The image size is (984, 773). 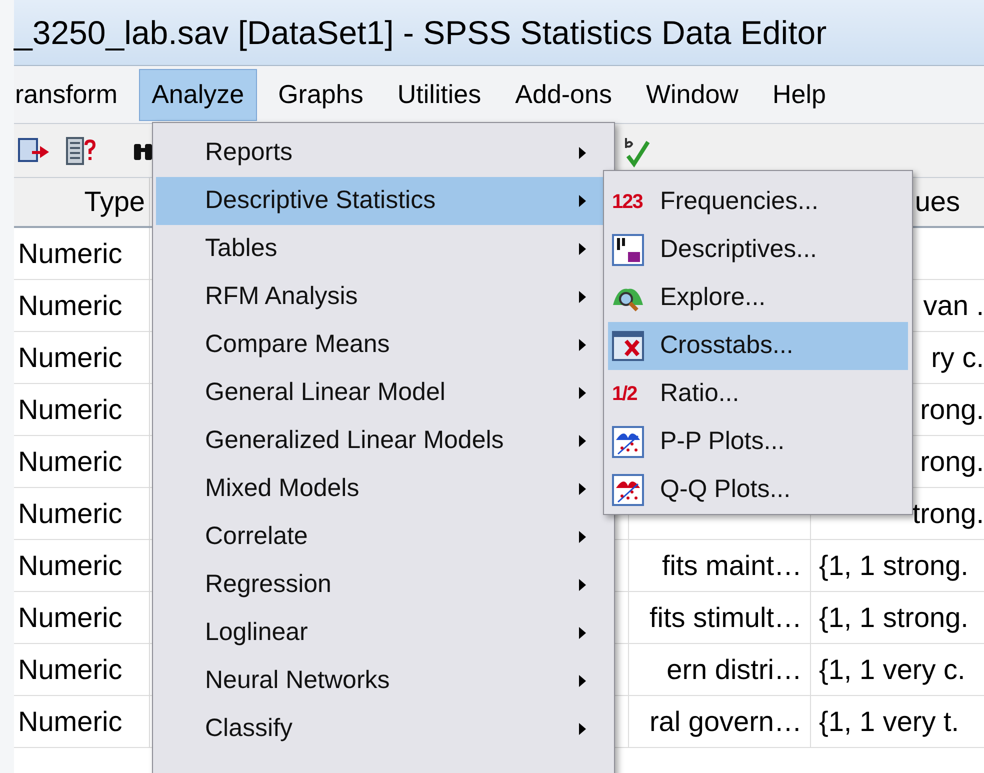 I want to click on menu-item: Window, so click(x=692, y=94).